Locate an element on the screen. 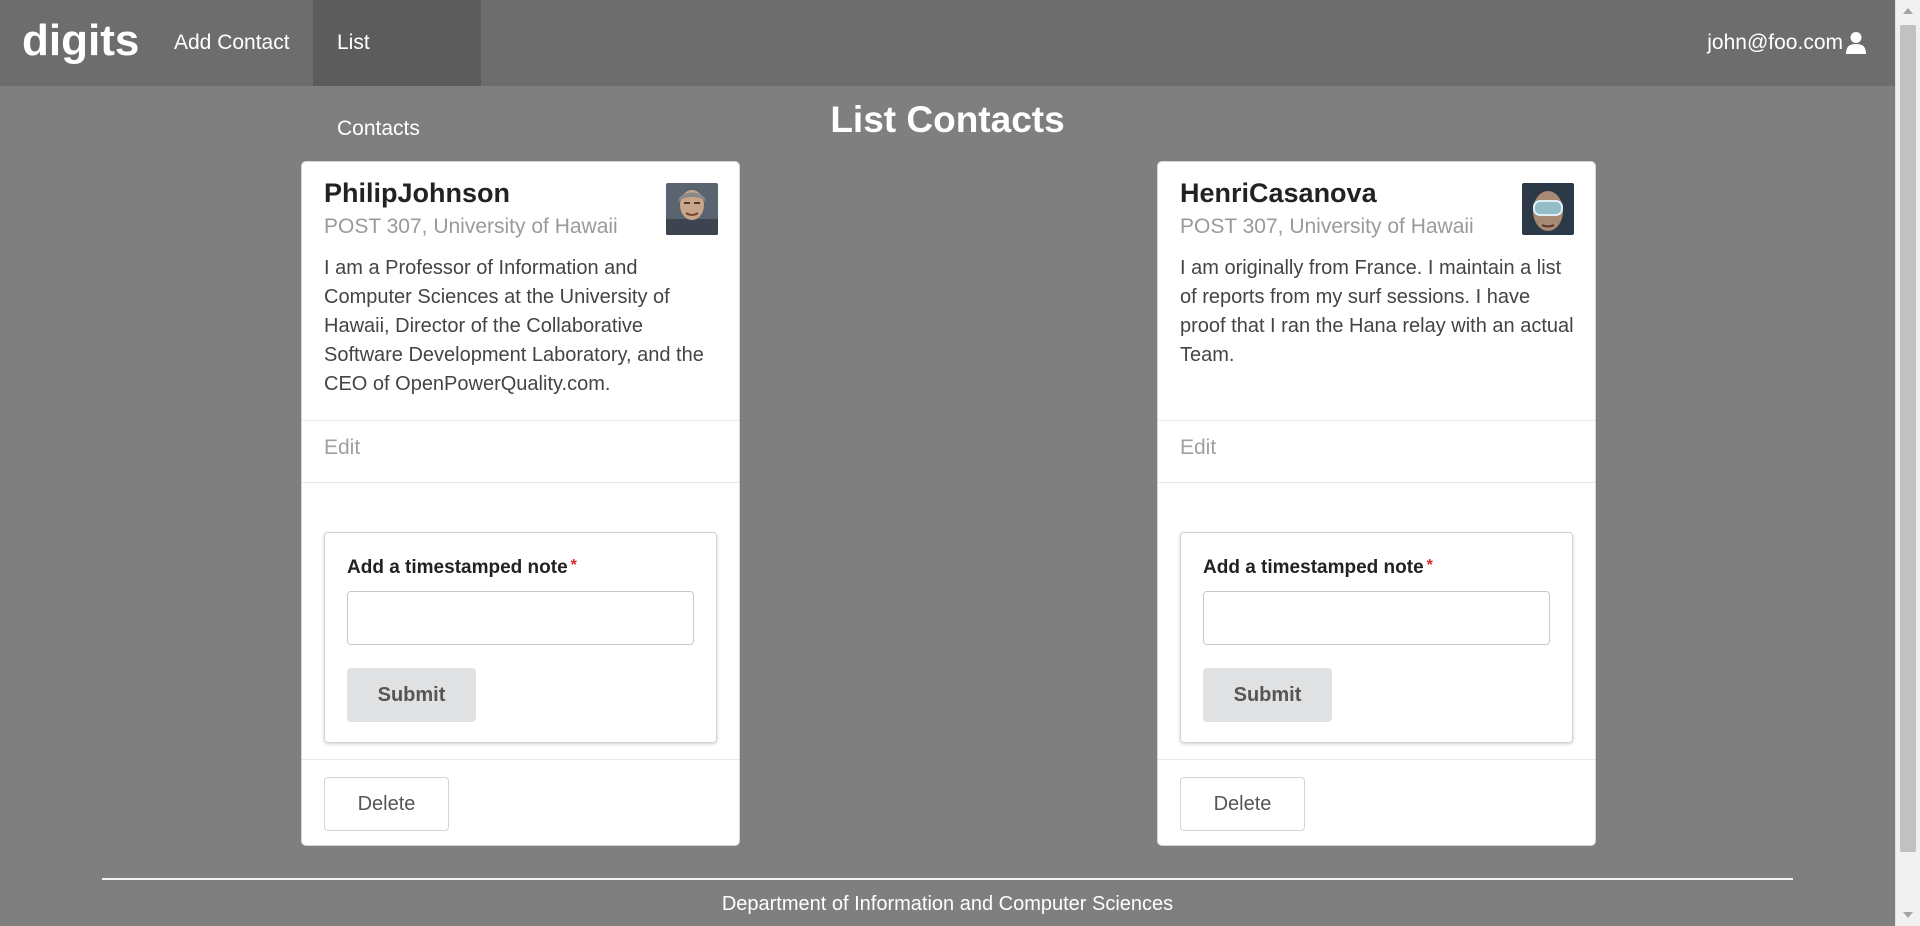  user-email: john@foo.com is located at coordinates (1775, 42).